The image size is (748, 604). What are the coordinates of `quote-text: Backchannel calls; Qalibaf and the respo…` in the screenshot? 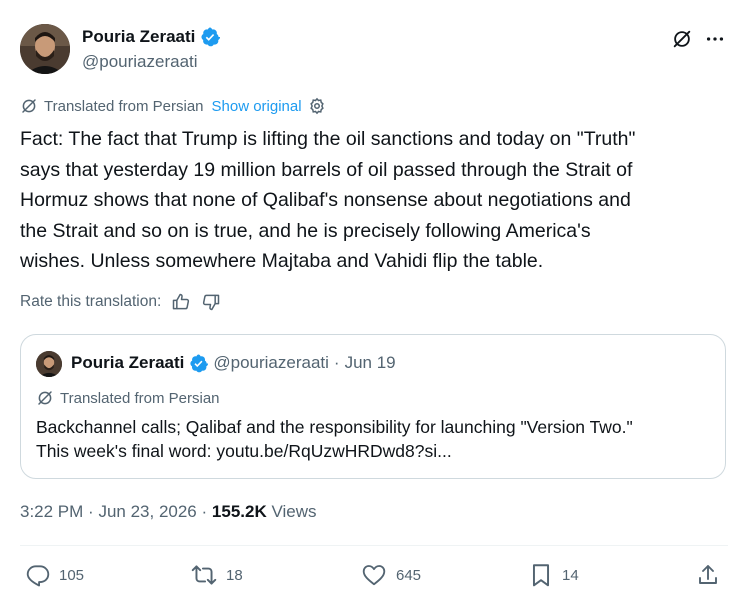 It's located at (334, 439).